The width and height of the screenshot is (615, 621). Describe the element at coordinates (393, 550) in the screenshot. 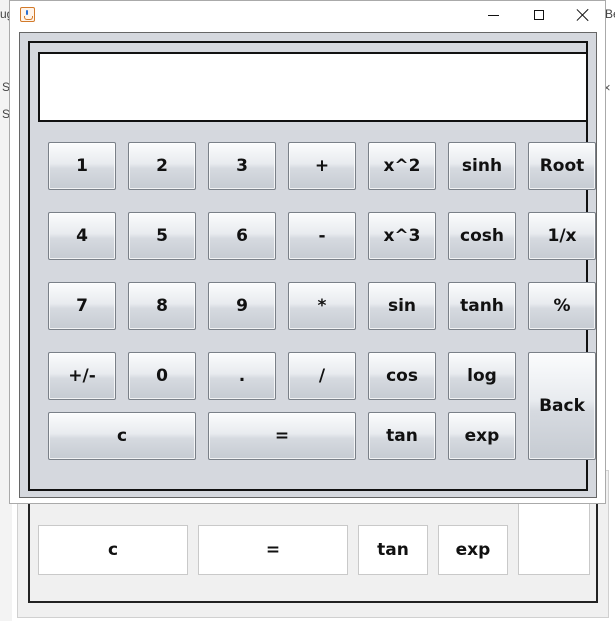

I see `background-tan-button: tan` at that location.